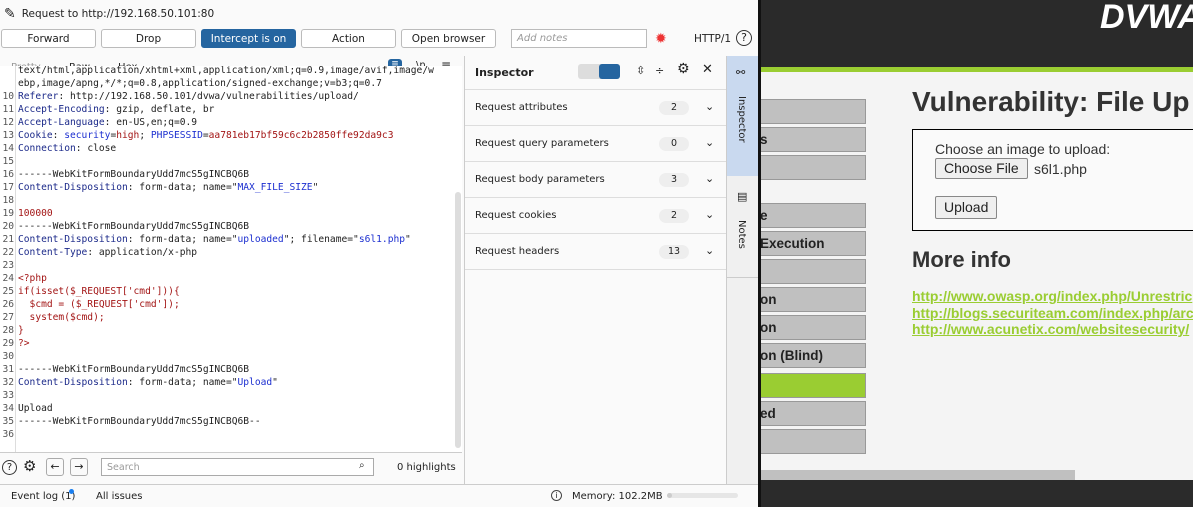 This screenshot has height=507, width=1193. Describe the element at coordinates (542, 143) in the screenshot. I see `row-label: Request query parameters` at that location.